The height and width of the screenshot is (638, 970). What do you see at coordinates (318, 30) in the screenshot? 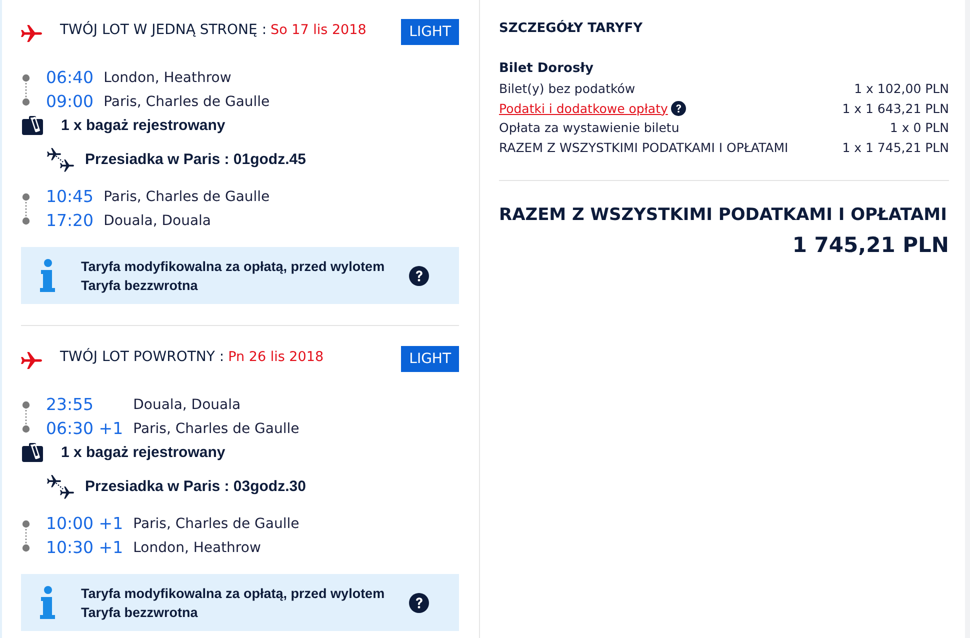
I see `flight-date: So 17 lis 2018` at bounding box center [318, 30].